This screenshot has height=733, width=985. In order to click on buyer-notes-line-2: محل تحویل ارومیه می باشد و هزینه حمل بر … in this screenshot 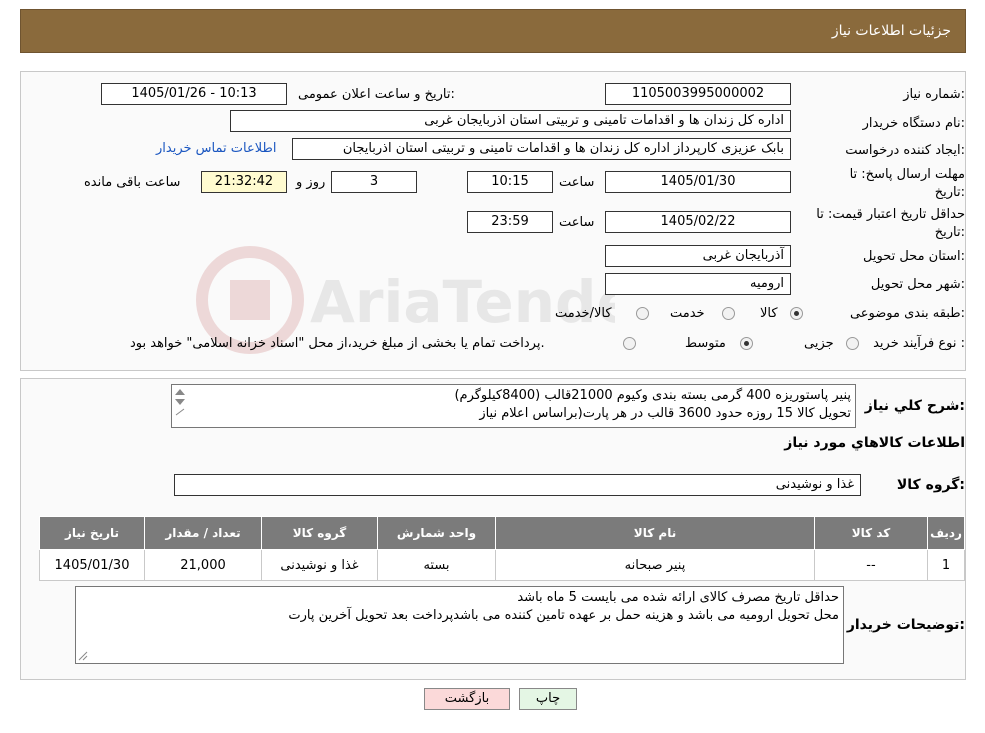, I will do `click(563, 615)`.